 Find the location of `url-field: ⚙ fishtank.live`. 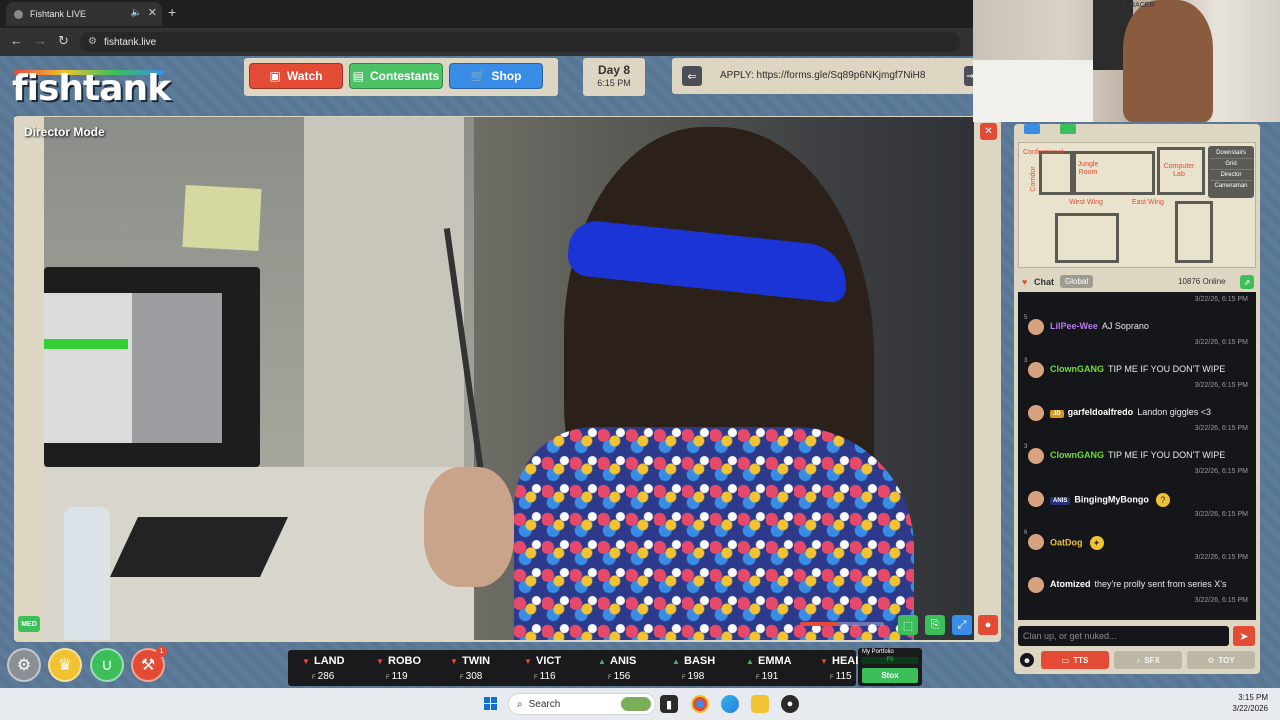

url-field: ⚙ fishtank.live is located at coordinates (520, 42).